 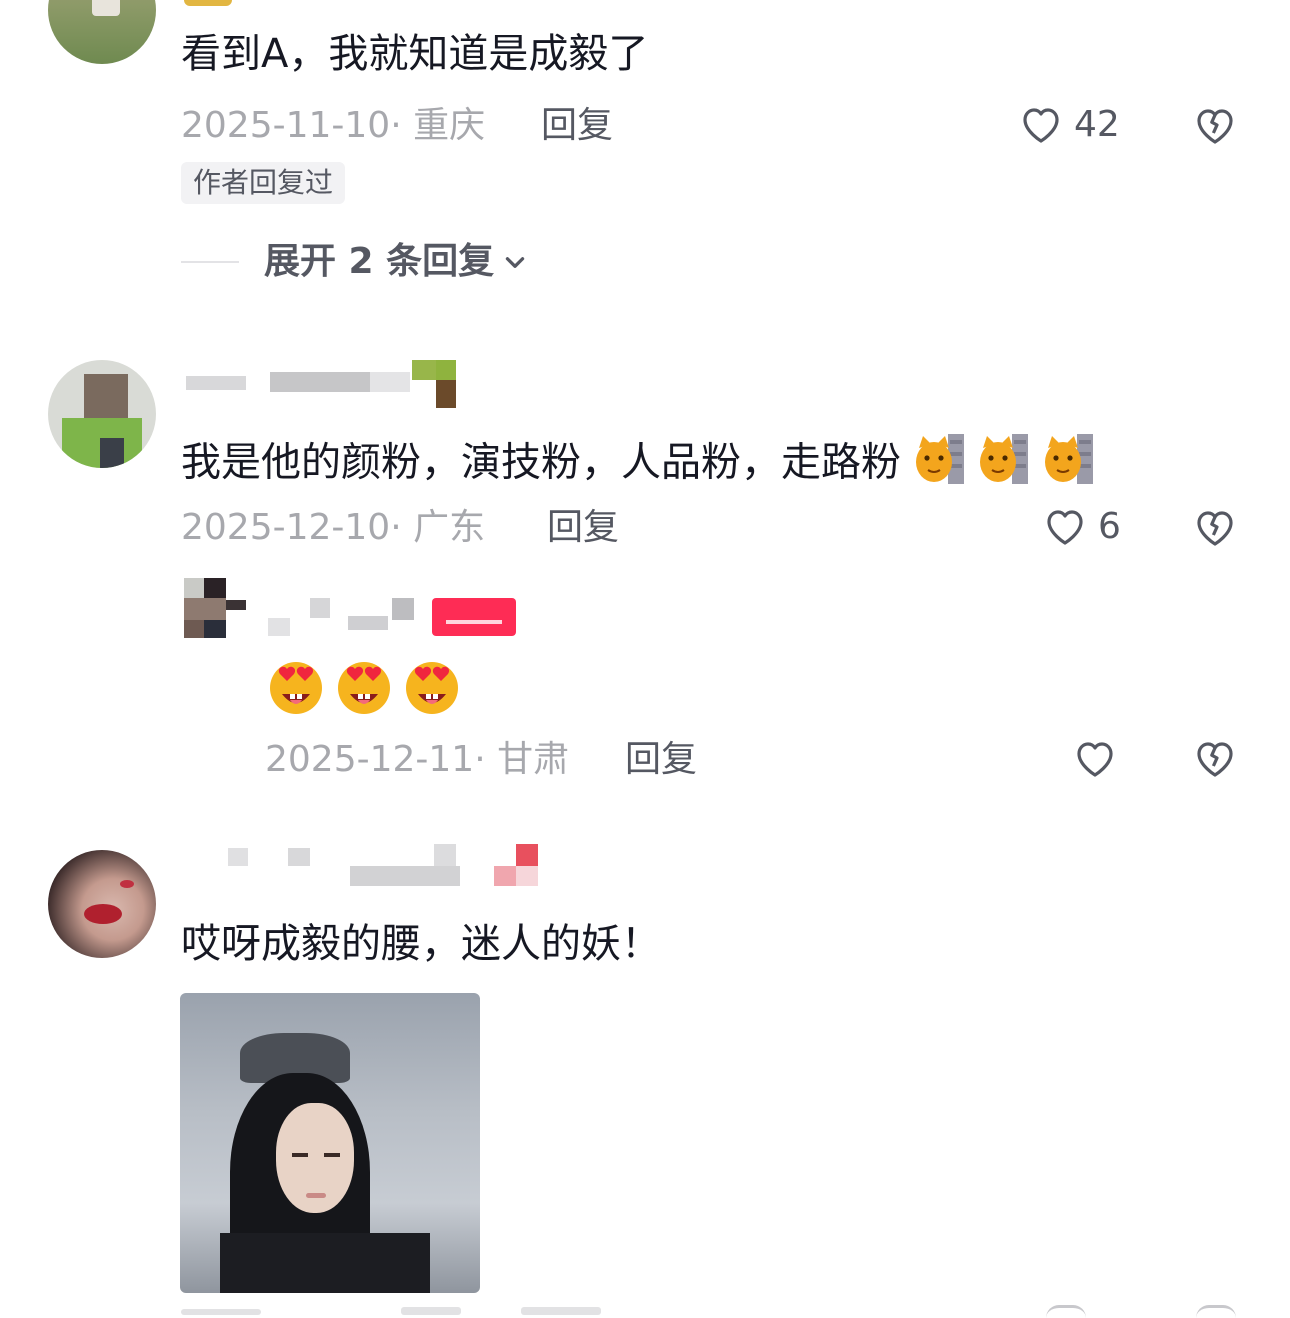 What do you see at coordinates (515, 262) in the screenshot?
I see `chevron-down-icon` at bounding box center [515, 262].